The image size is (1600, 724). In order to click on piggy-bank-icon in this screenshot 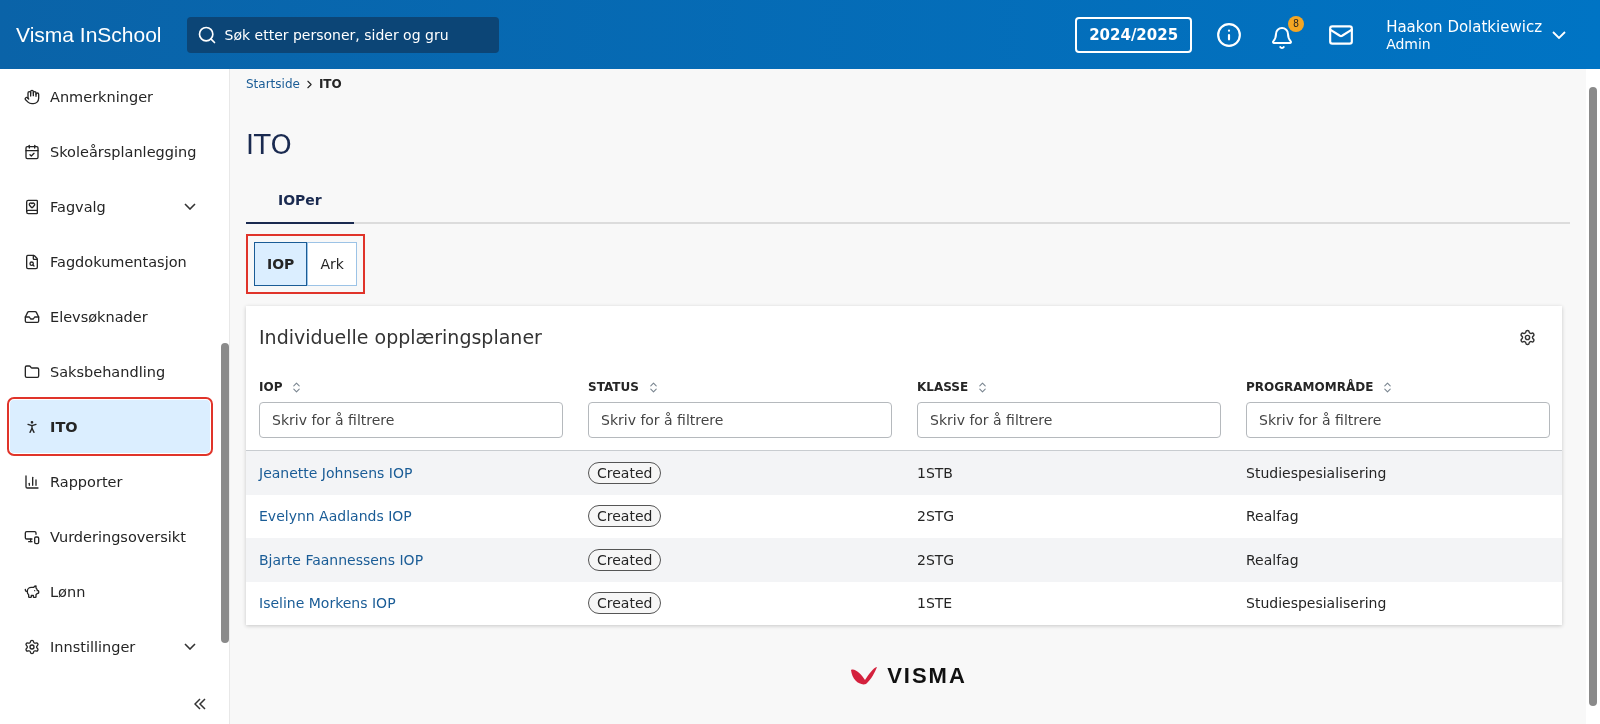, I will do `click(32, 591)`.